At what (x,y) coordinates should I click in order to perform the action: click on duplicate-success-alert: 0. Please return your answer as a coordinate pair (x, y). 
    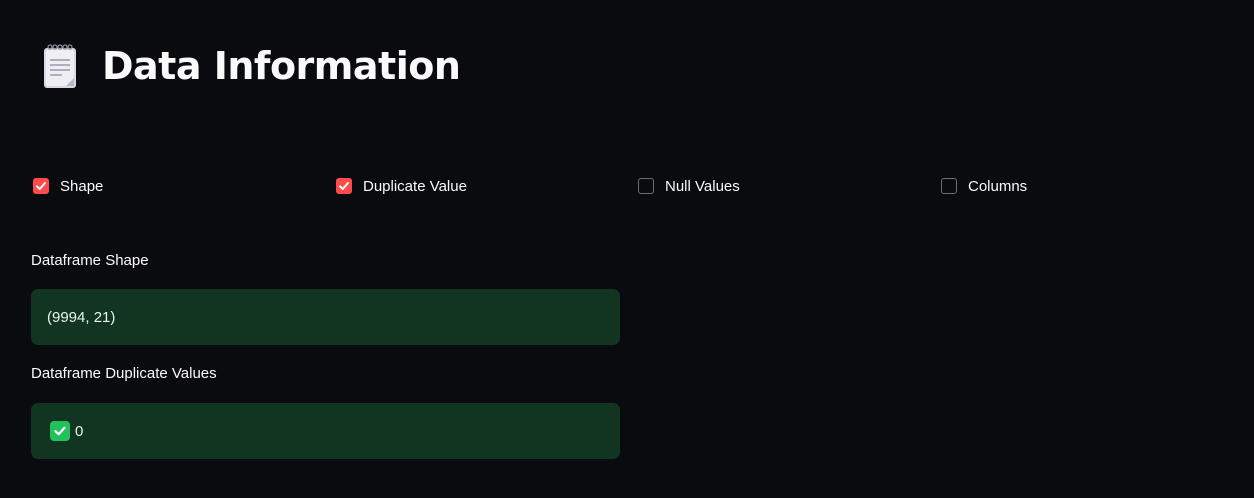
    Looking at the image, I should click on (325, 431).